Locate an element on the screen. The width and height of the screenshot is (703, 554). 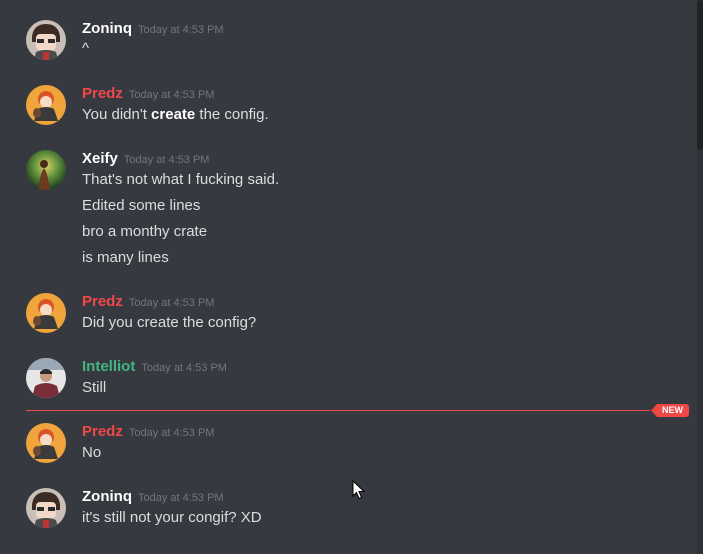
message-text: That's not what I fucking said. is located at coordinates (181, 179).